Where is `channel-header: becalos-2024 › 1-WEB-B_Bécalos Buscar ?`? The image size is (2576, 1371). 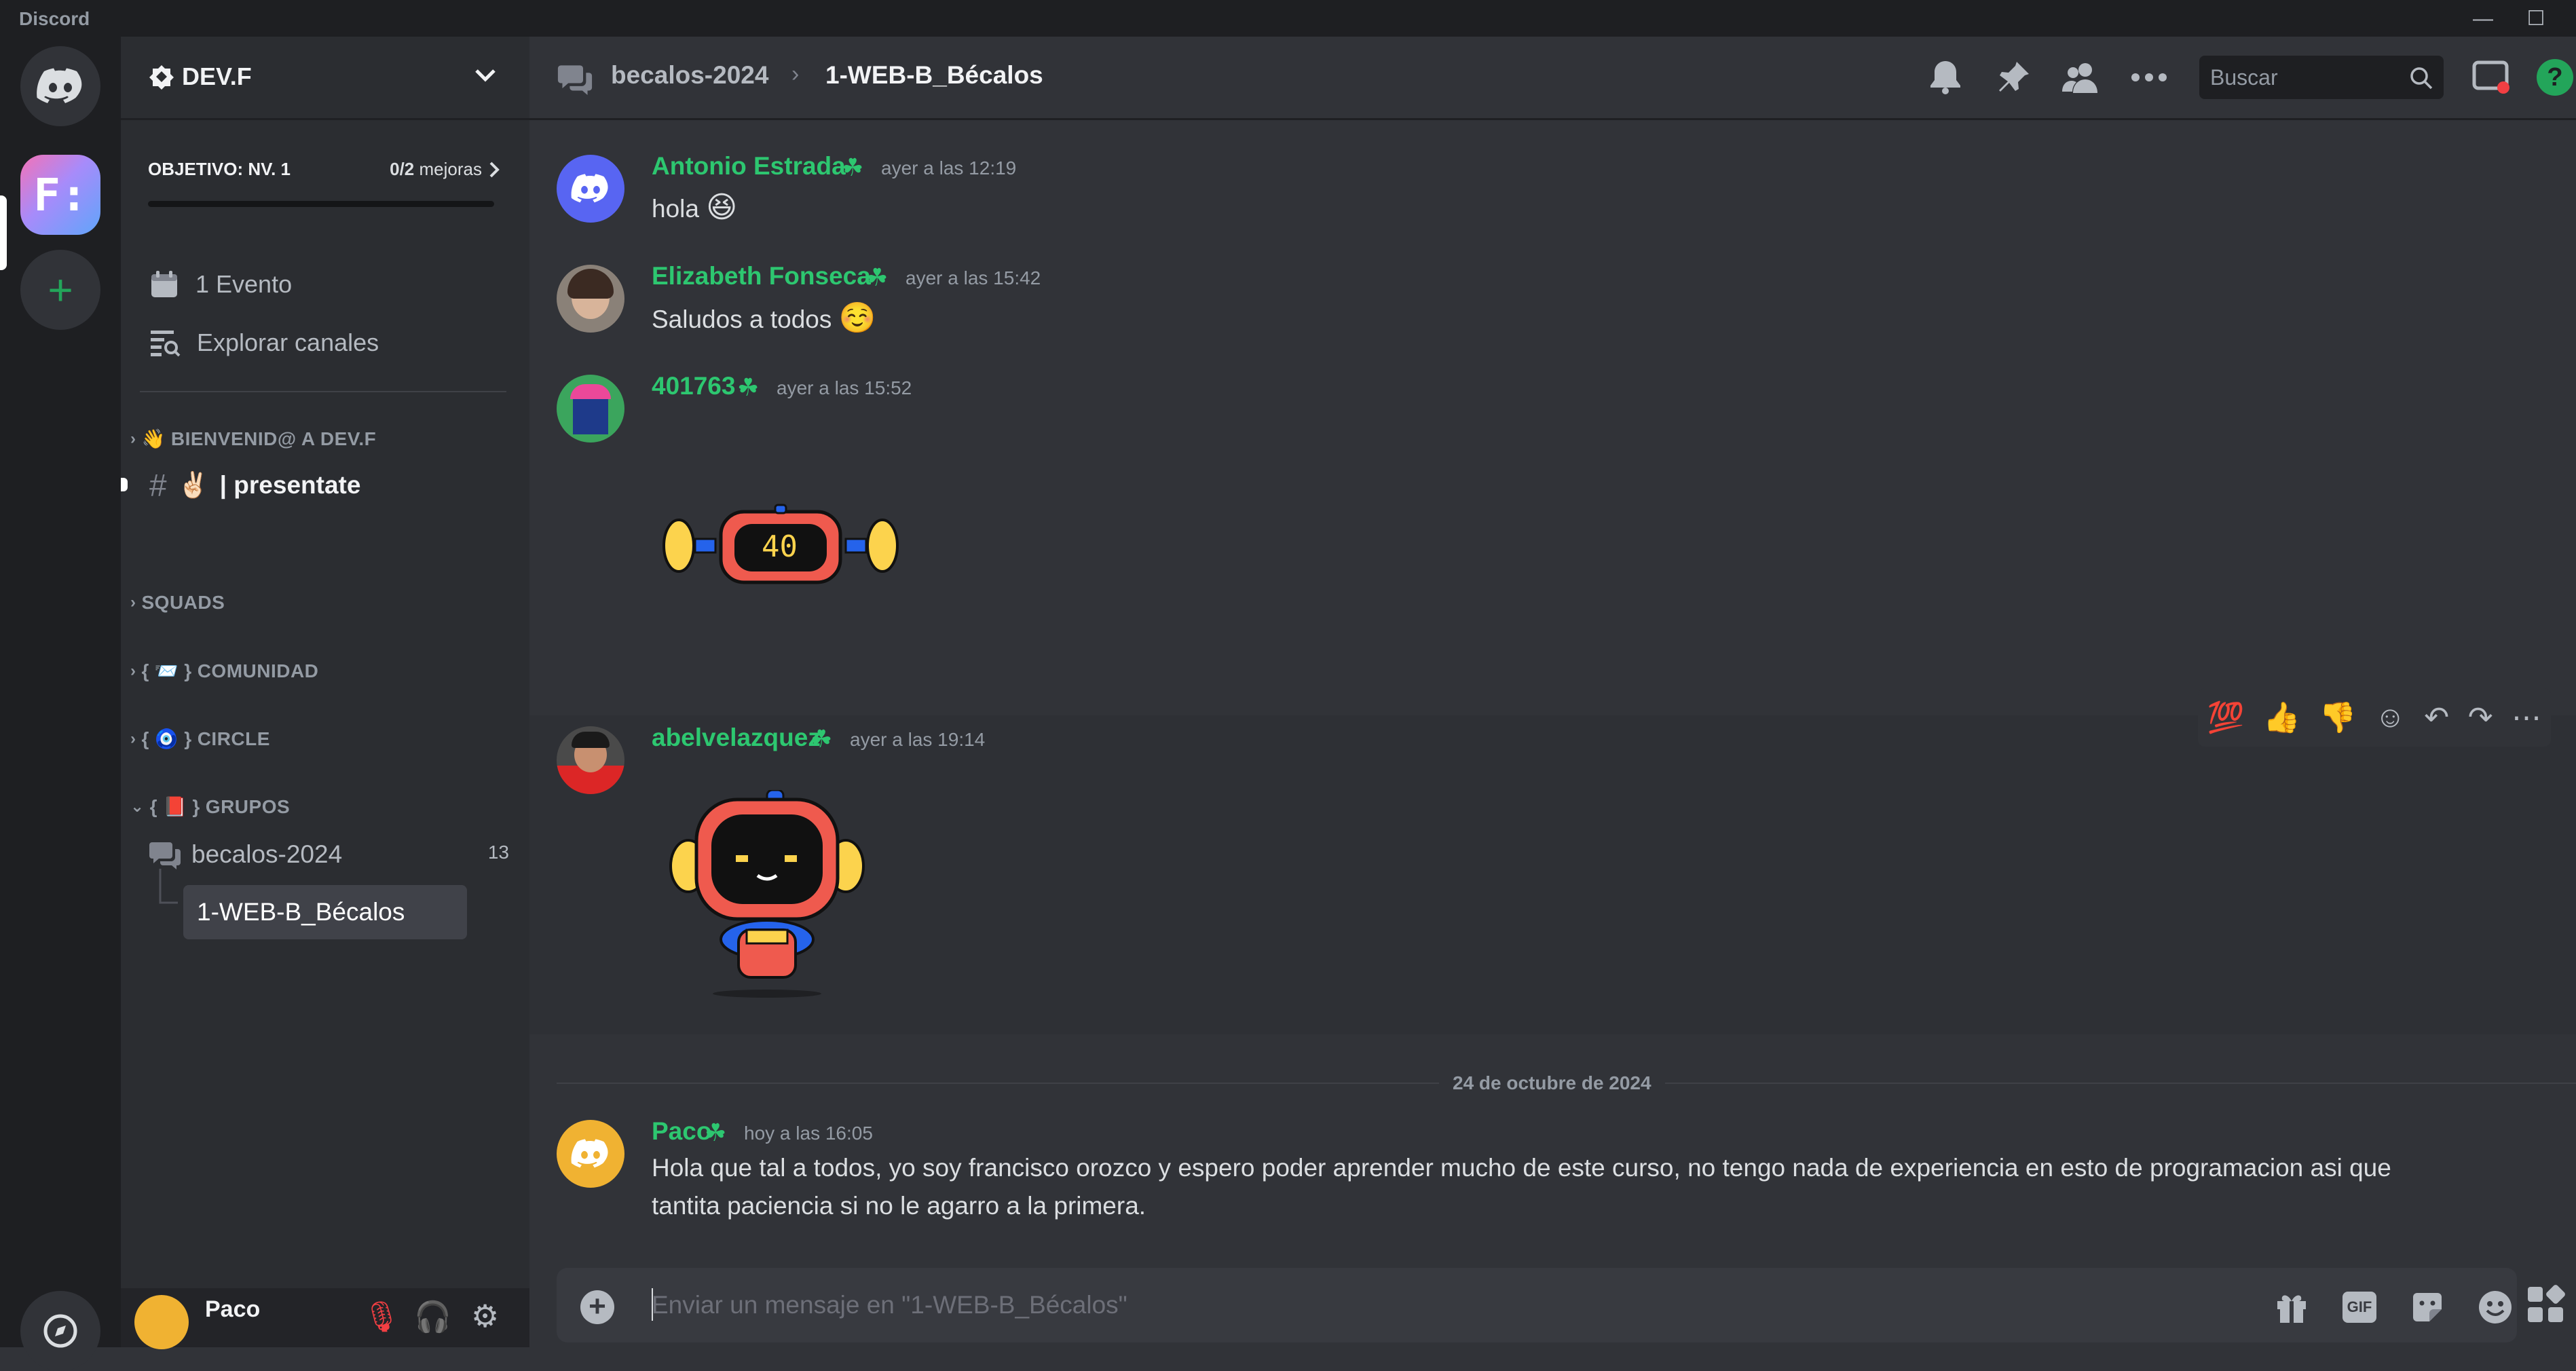 channel-header: becalos-2024 › 1-WEB-B_Bécalos Buscar ? is located at coordinates (1553, 79).